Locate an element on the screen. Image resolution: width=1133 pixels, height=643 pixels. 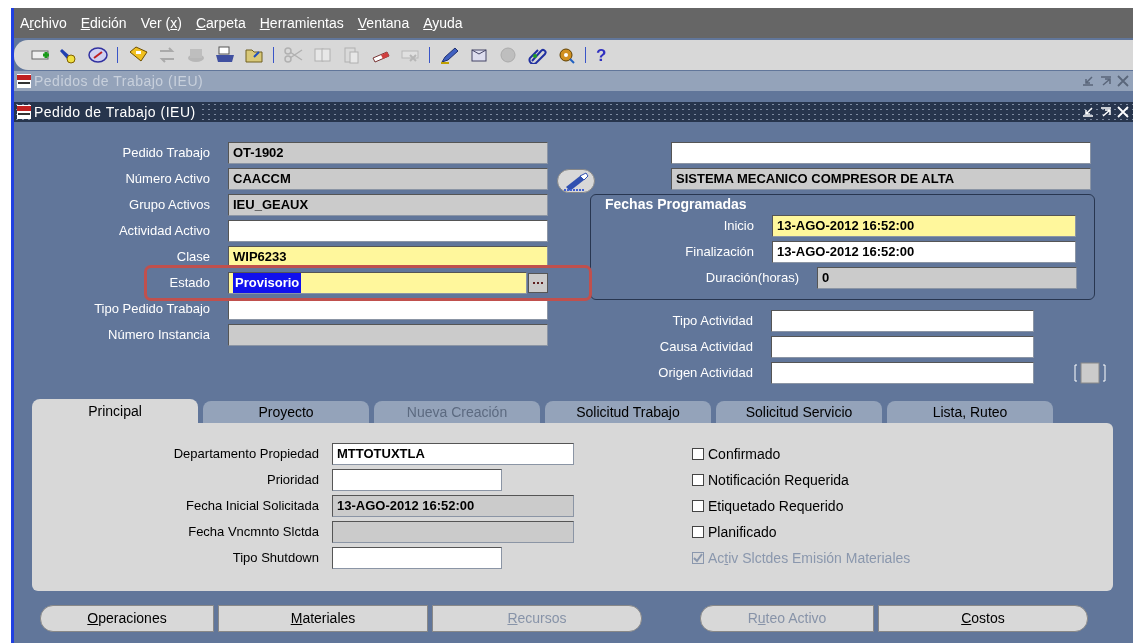
ellipsis-icon is located at coordinates (538, 283).